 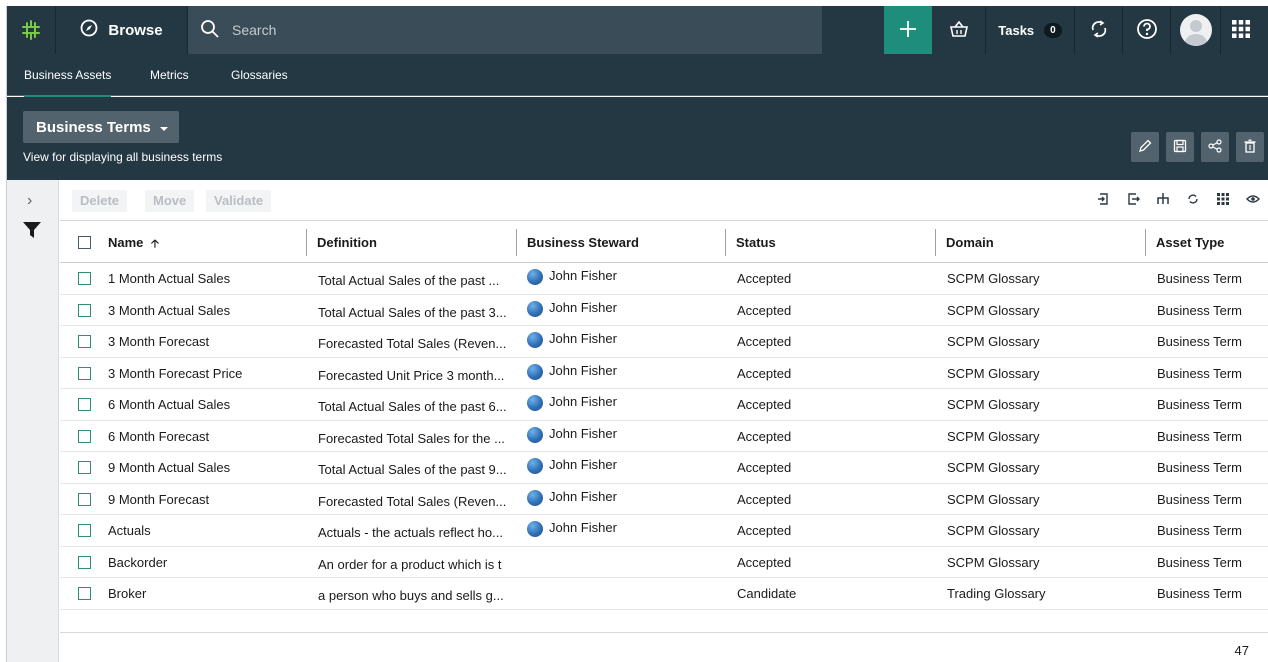 I want to click on cell-name: 9 Month Actual Sales, so click(x=208, y=467).